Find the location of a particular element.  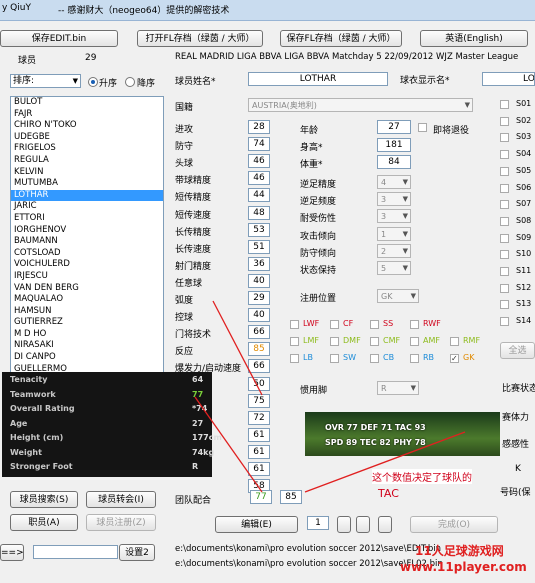

watermark-url: www.11player.com is located at coordinates (463, 567).